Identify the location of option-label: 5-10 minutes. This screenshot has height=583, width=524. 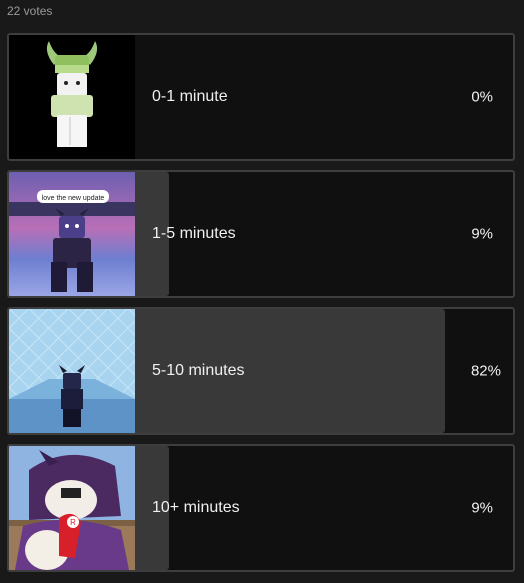
(198, 370).